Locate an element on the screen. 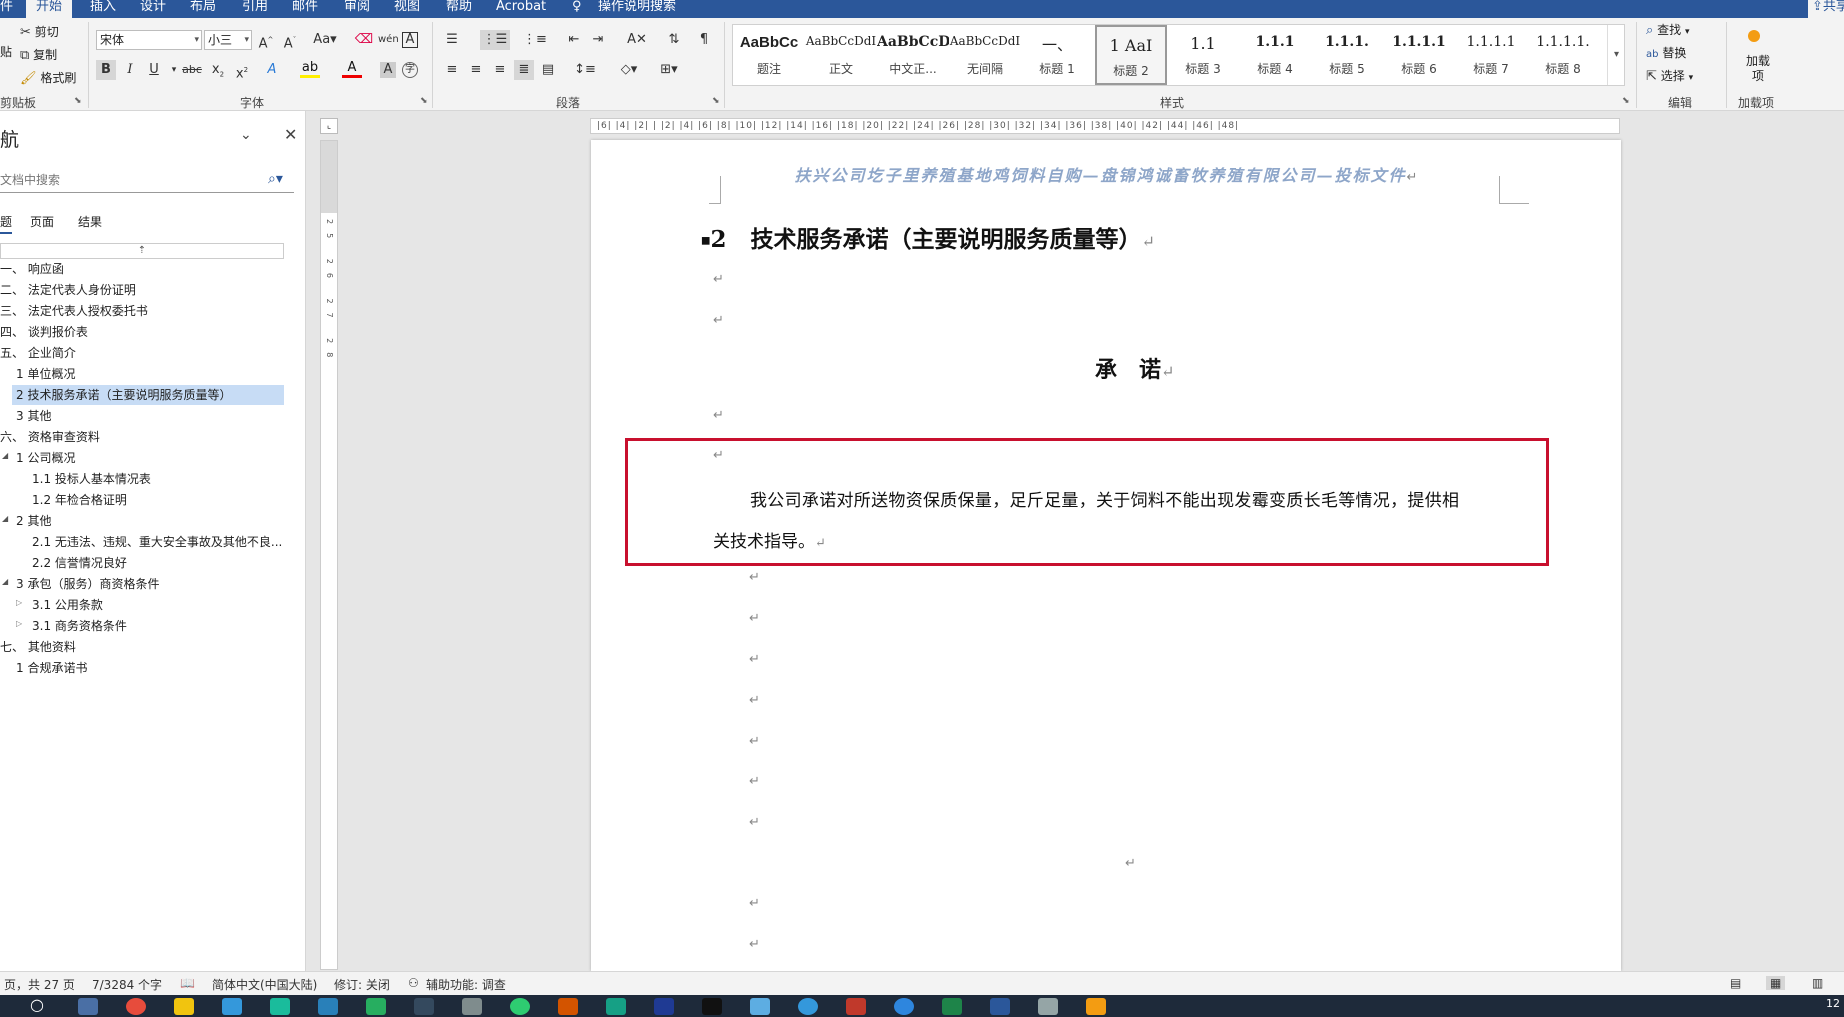 The height and width of the screenshot is (1017, 1844). italic-button: I is located at coordinates (130, 70).